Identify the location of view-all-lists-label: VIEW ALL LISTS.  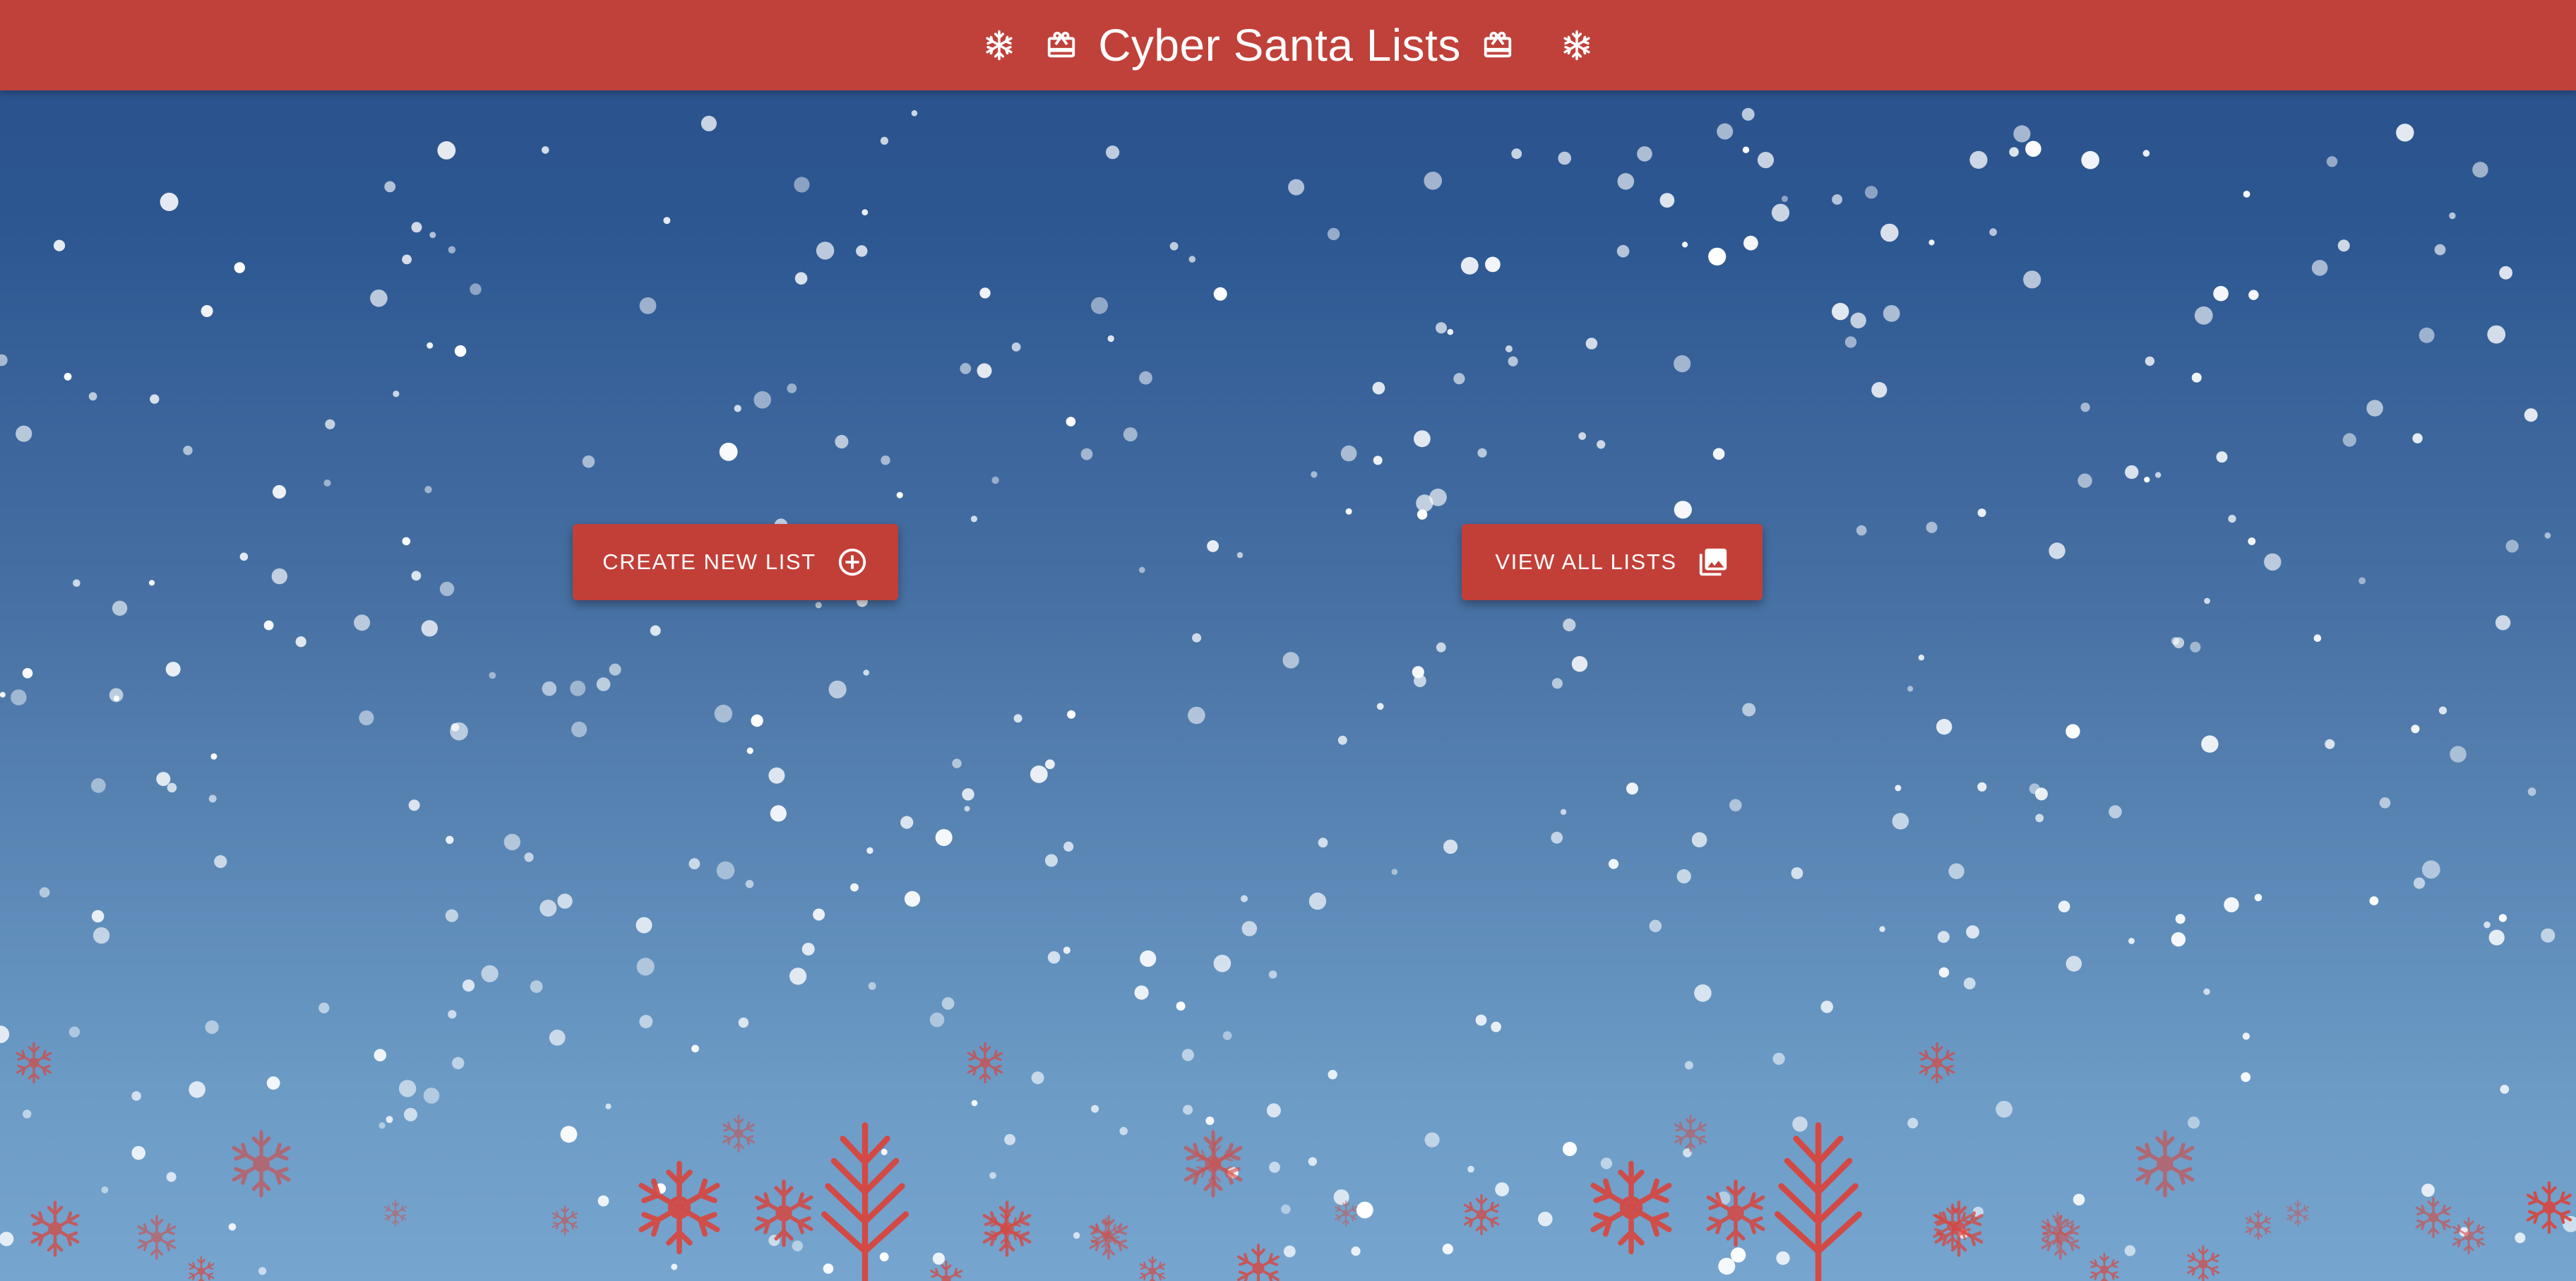
(1586, 561).